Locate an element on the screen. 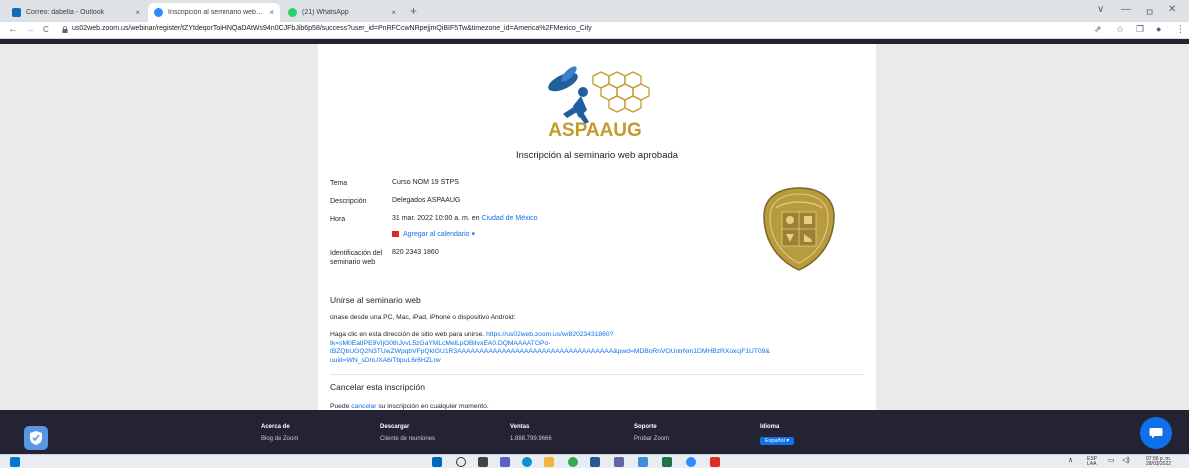 This screenshot has height=468, width=1189. tray-chevron-icon: ∧ is located at coordinates (1070, 460).